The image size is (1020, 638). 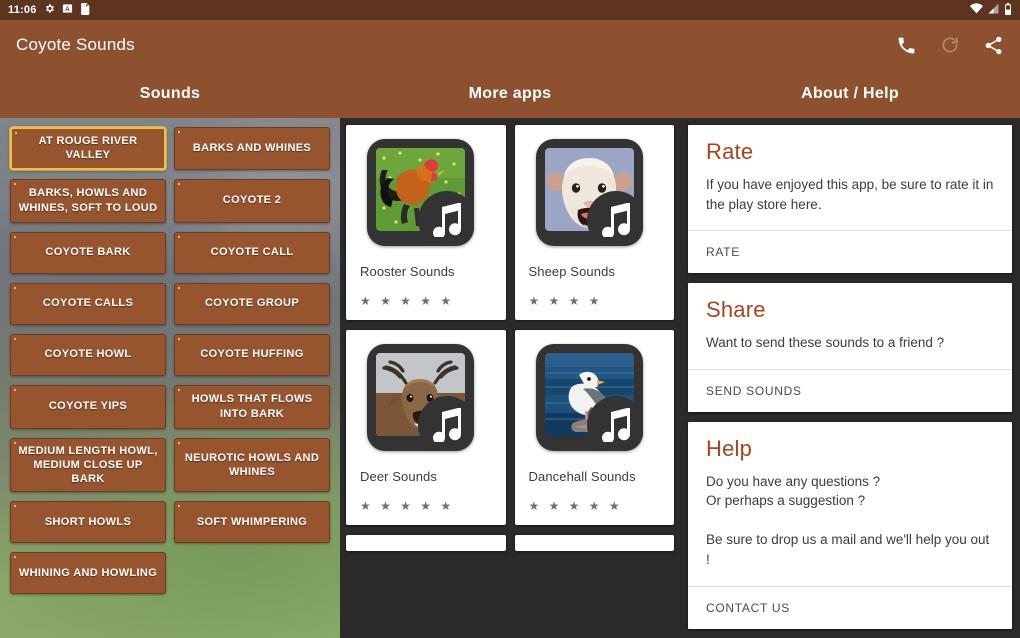 What do you see at coordinates (950, 45) in the screenshot?
I see `refresh-icon` at bounding box center [950, 45].